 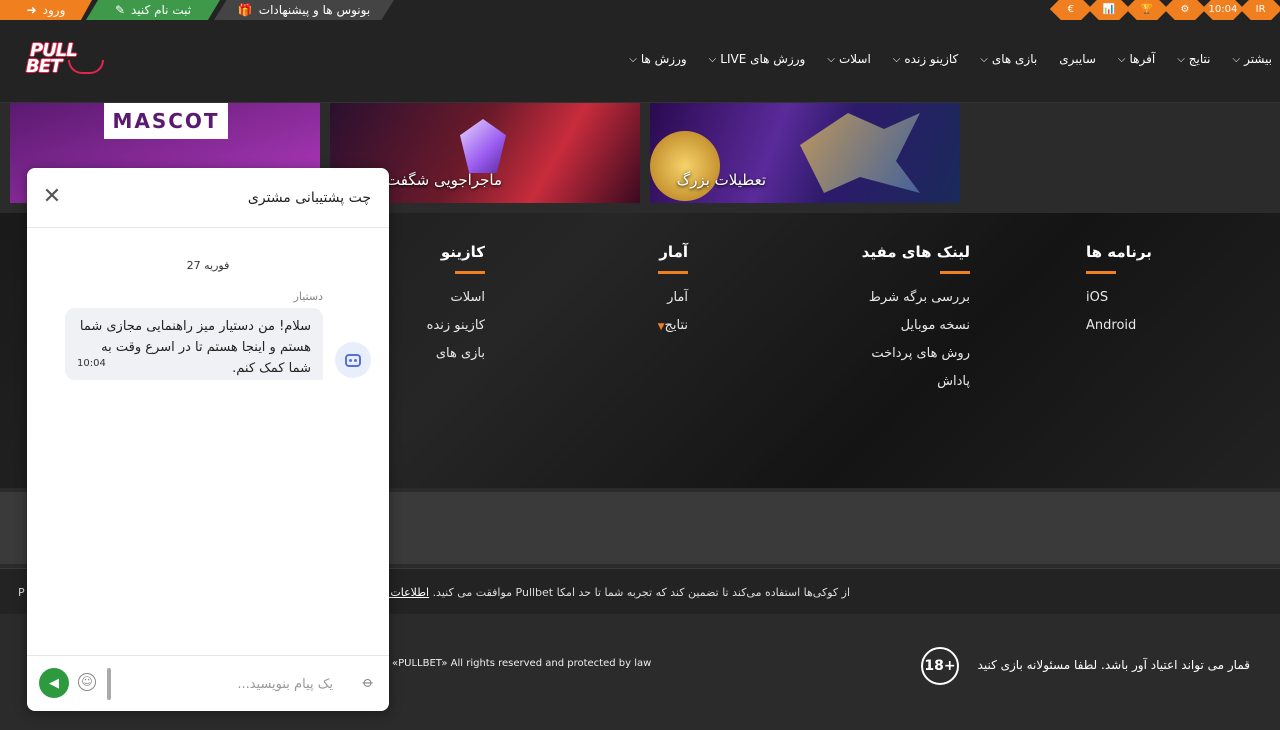 What do you see at coordinates (483, 146) in the screenshot?
I see `gem-image` at bounding box center [483, 146].